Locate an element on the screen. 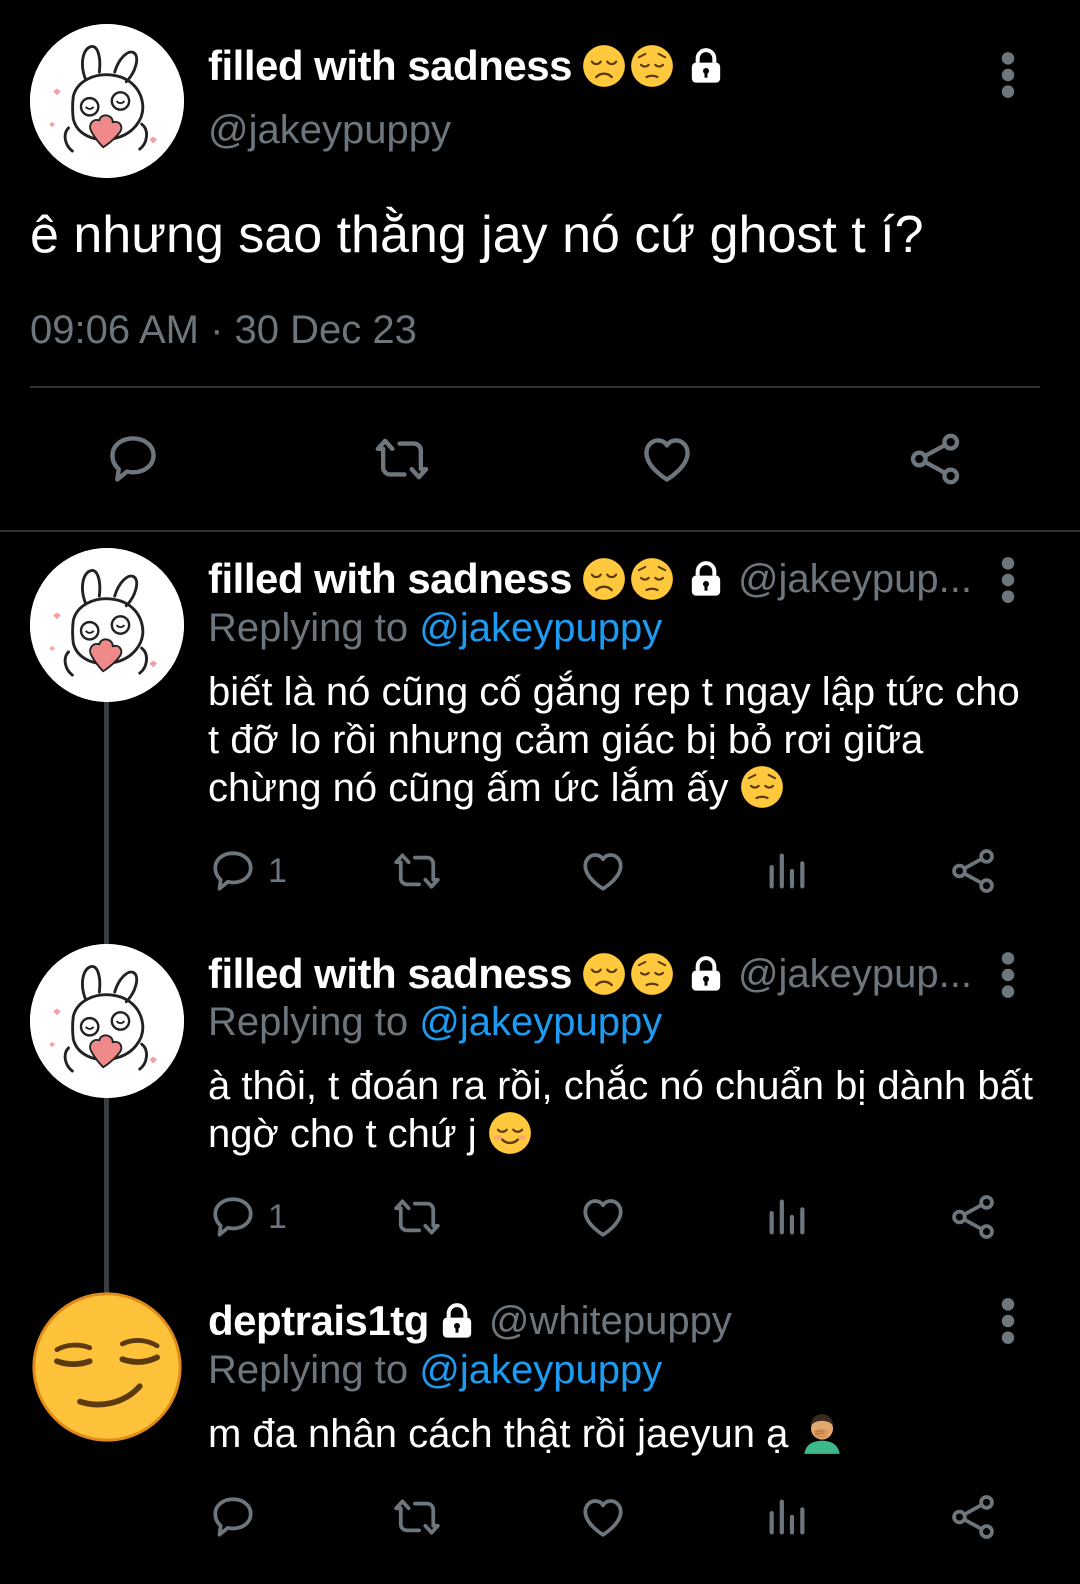 Image resolution: width=1080 pixels, height=1584 pixels. section-divider is located at coordinates (540, 531).